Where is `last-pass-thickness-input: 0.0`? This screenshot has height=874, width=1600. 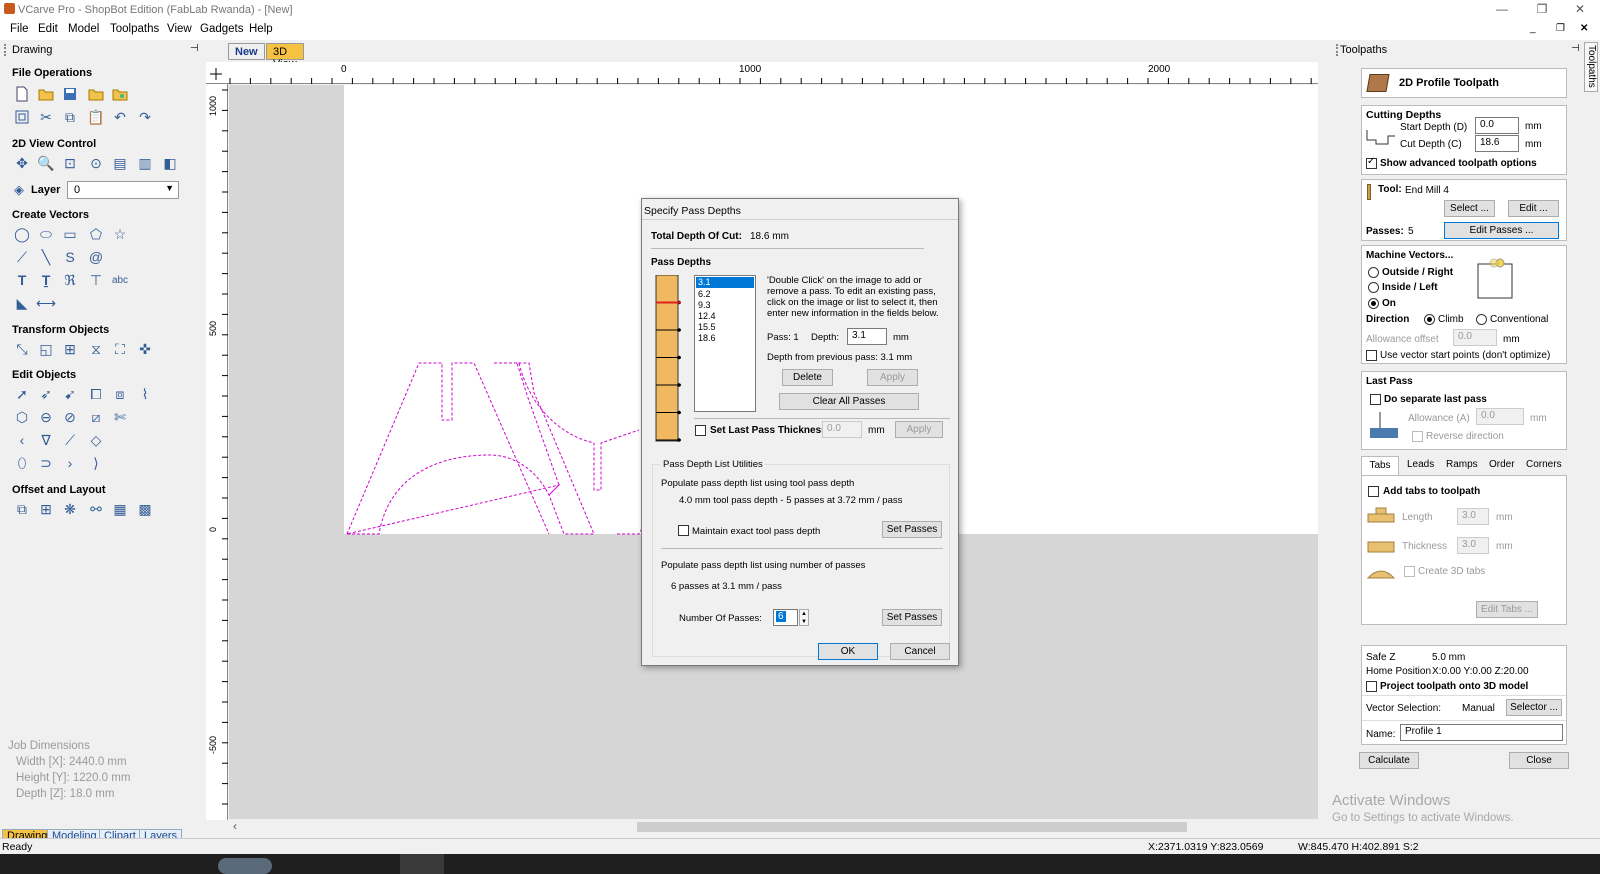
last-pass-thickness-input: 0.0 is located at coordinates (842, 429).